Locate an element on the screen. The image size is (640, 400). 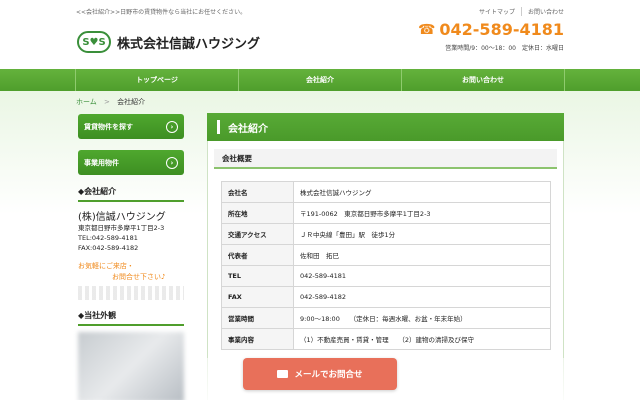
mail-contact-button: メールでお問合せ is located at coordinates (320, 374).